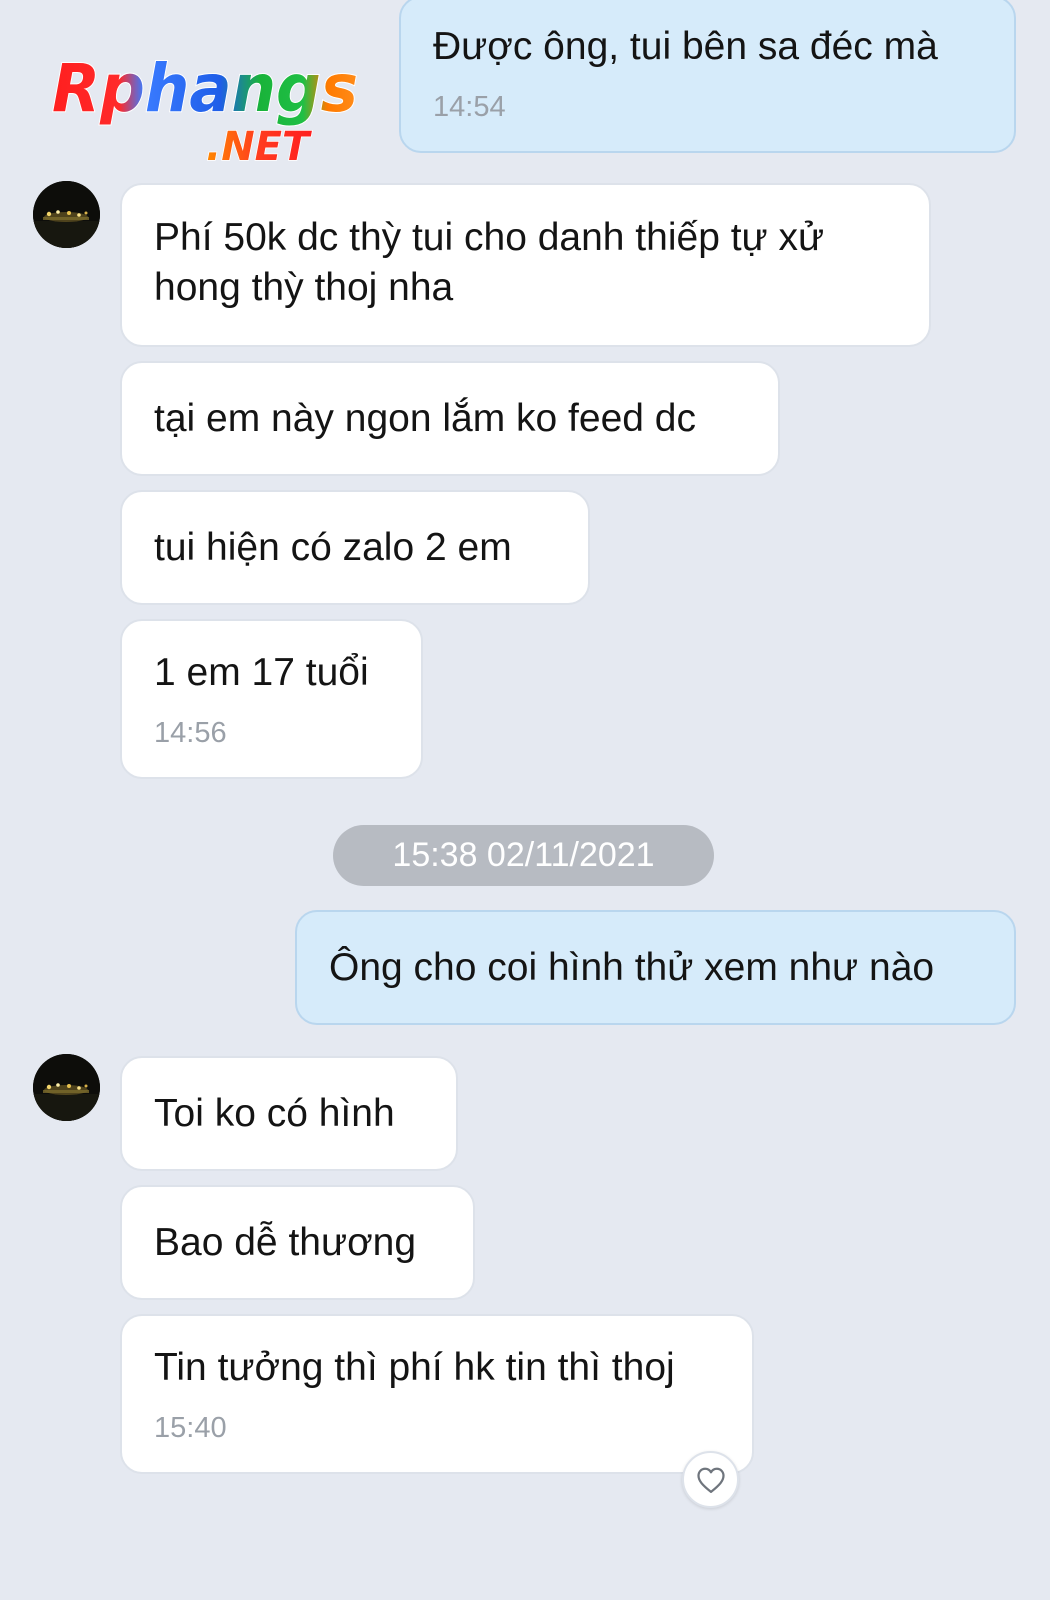  Describe the element at coordinates (707, 76) in the screenshot. I see `message-bubble-outgoing: Được ông, tui bên sa đéc mà 14:54` at that location.